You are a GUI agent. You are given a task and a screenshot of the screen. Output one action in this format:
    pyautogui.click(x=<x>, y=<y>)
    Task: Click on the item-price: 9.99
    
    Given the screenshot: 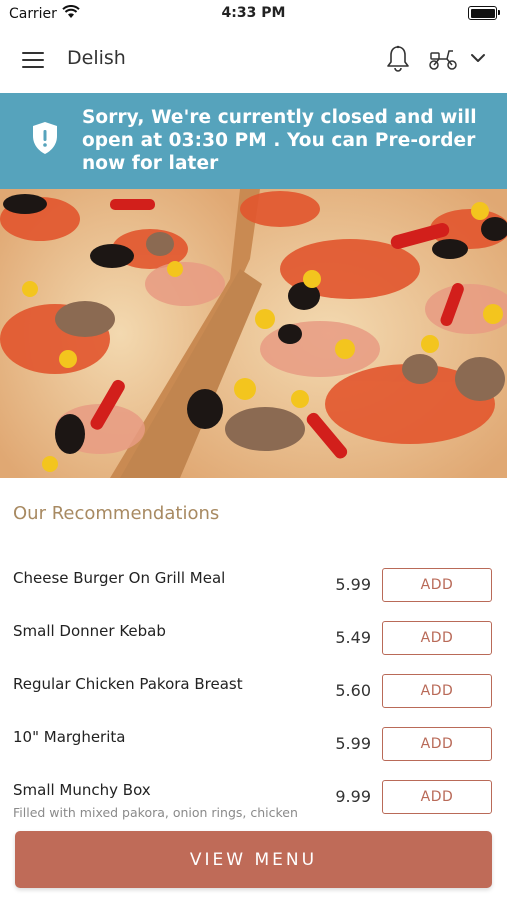 What is the action you would take?
    pyautogui.click(x=353, y=796)
    